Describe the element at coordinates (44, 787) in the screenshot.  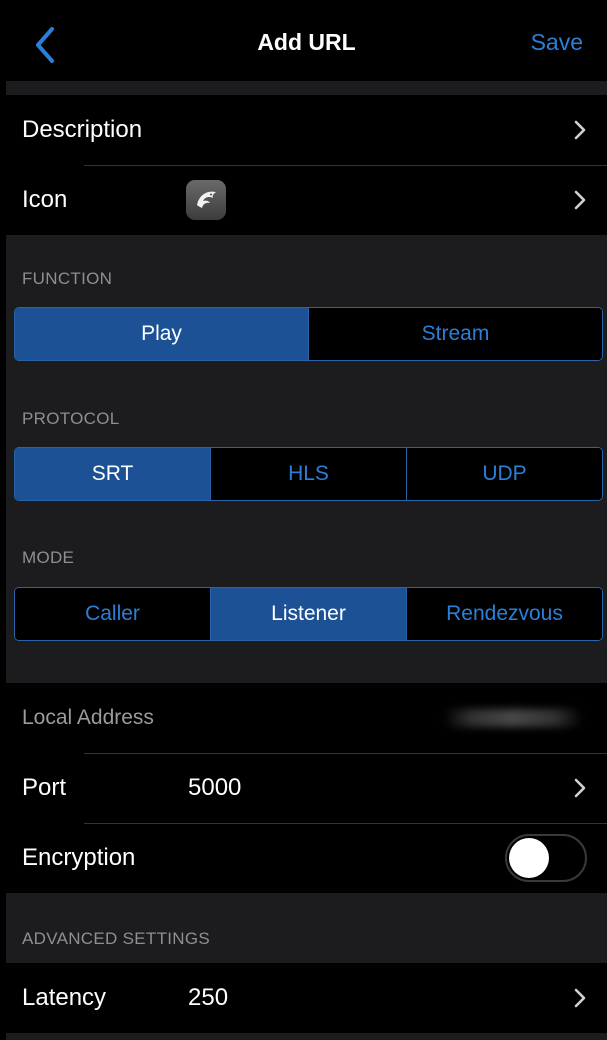
I see `port-label: Port` at that location.